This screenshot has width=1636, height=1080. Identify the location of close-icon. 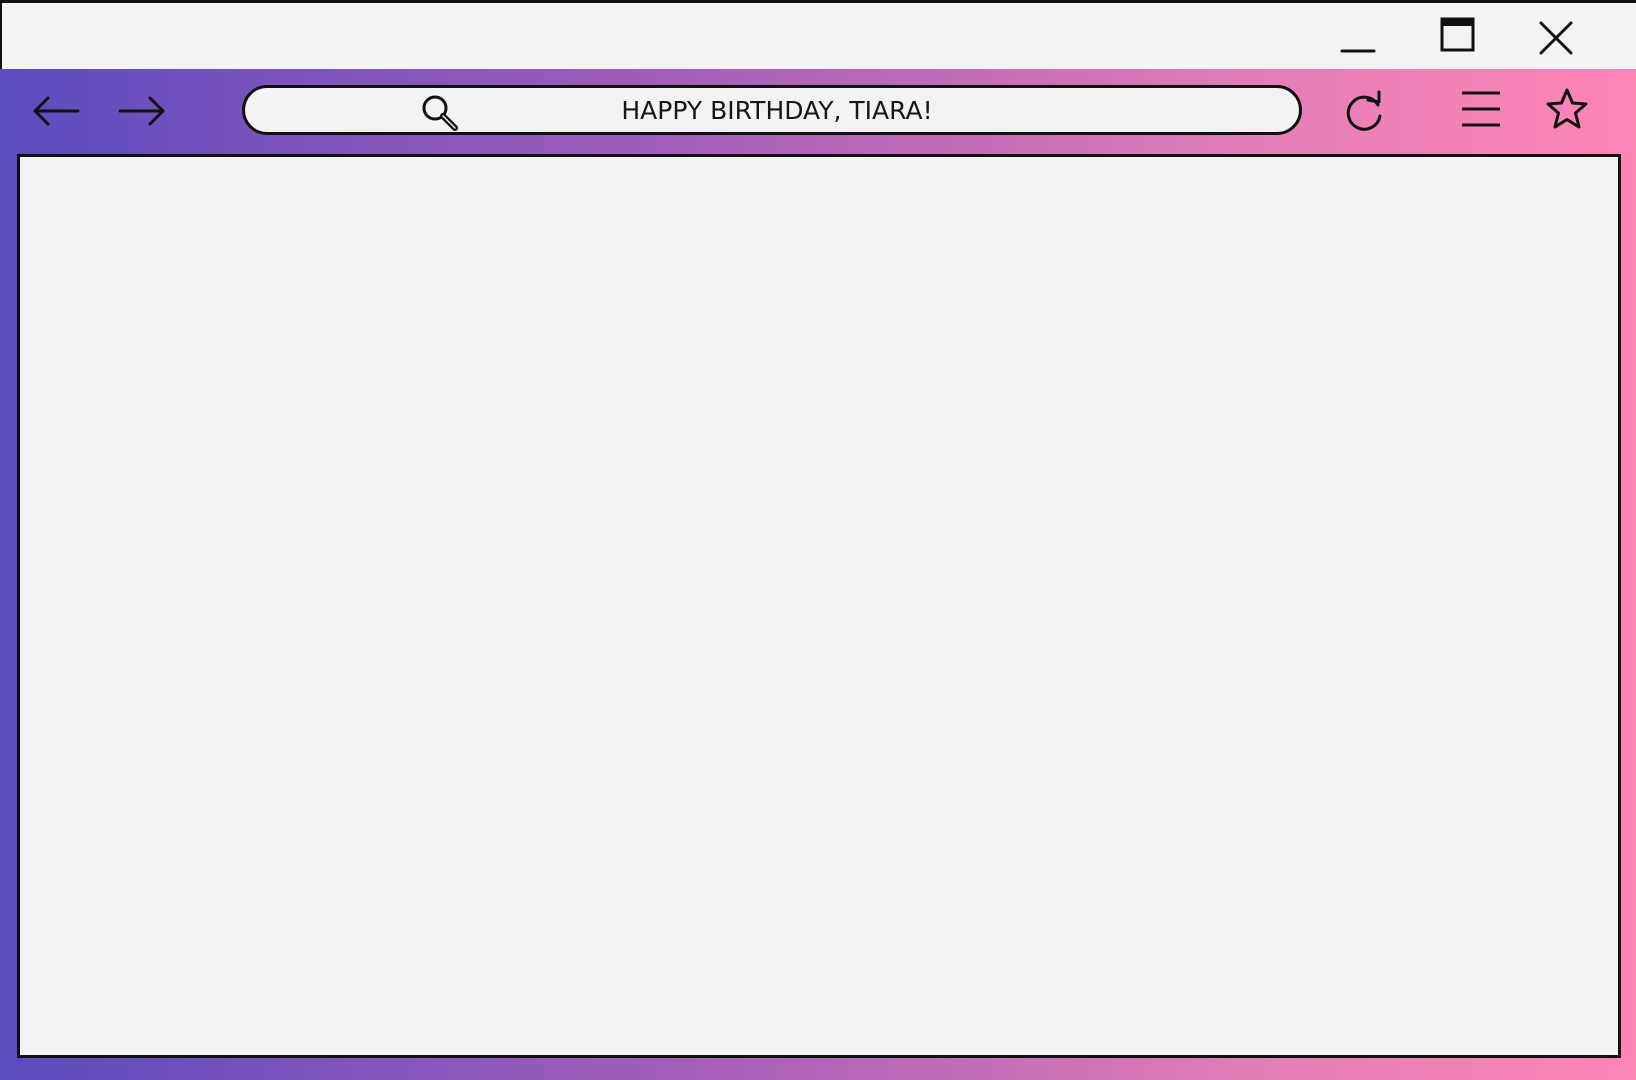
(1556, 38).